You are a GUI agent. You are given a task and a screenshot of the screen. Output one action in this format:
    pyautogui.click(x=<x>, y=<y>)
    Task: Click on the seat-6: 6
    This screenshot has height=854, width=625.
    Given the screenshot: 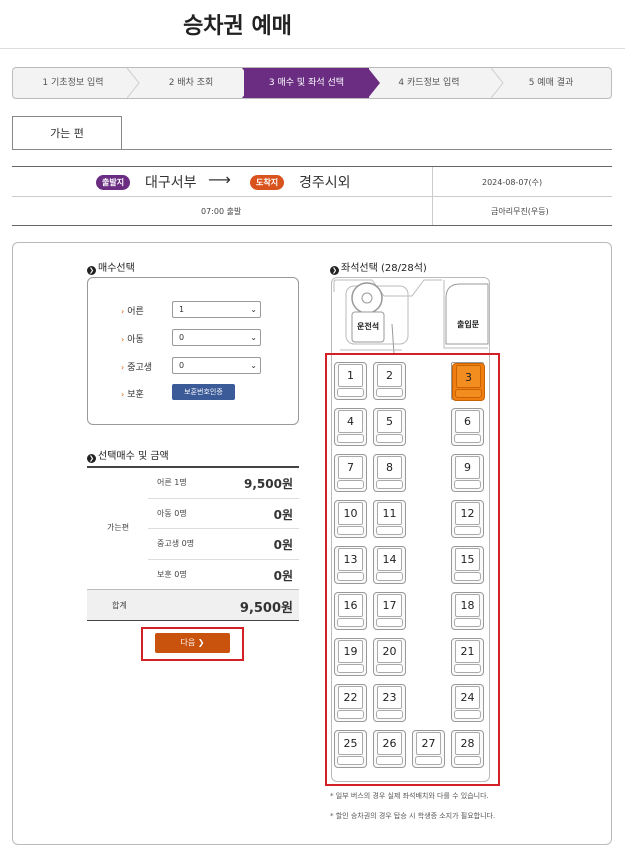 What is the action you would take?
    pyautogui.click(x=467, y=427)
    